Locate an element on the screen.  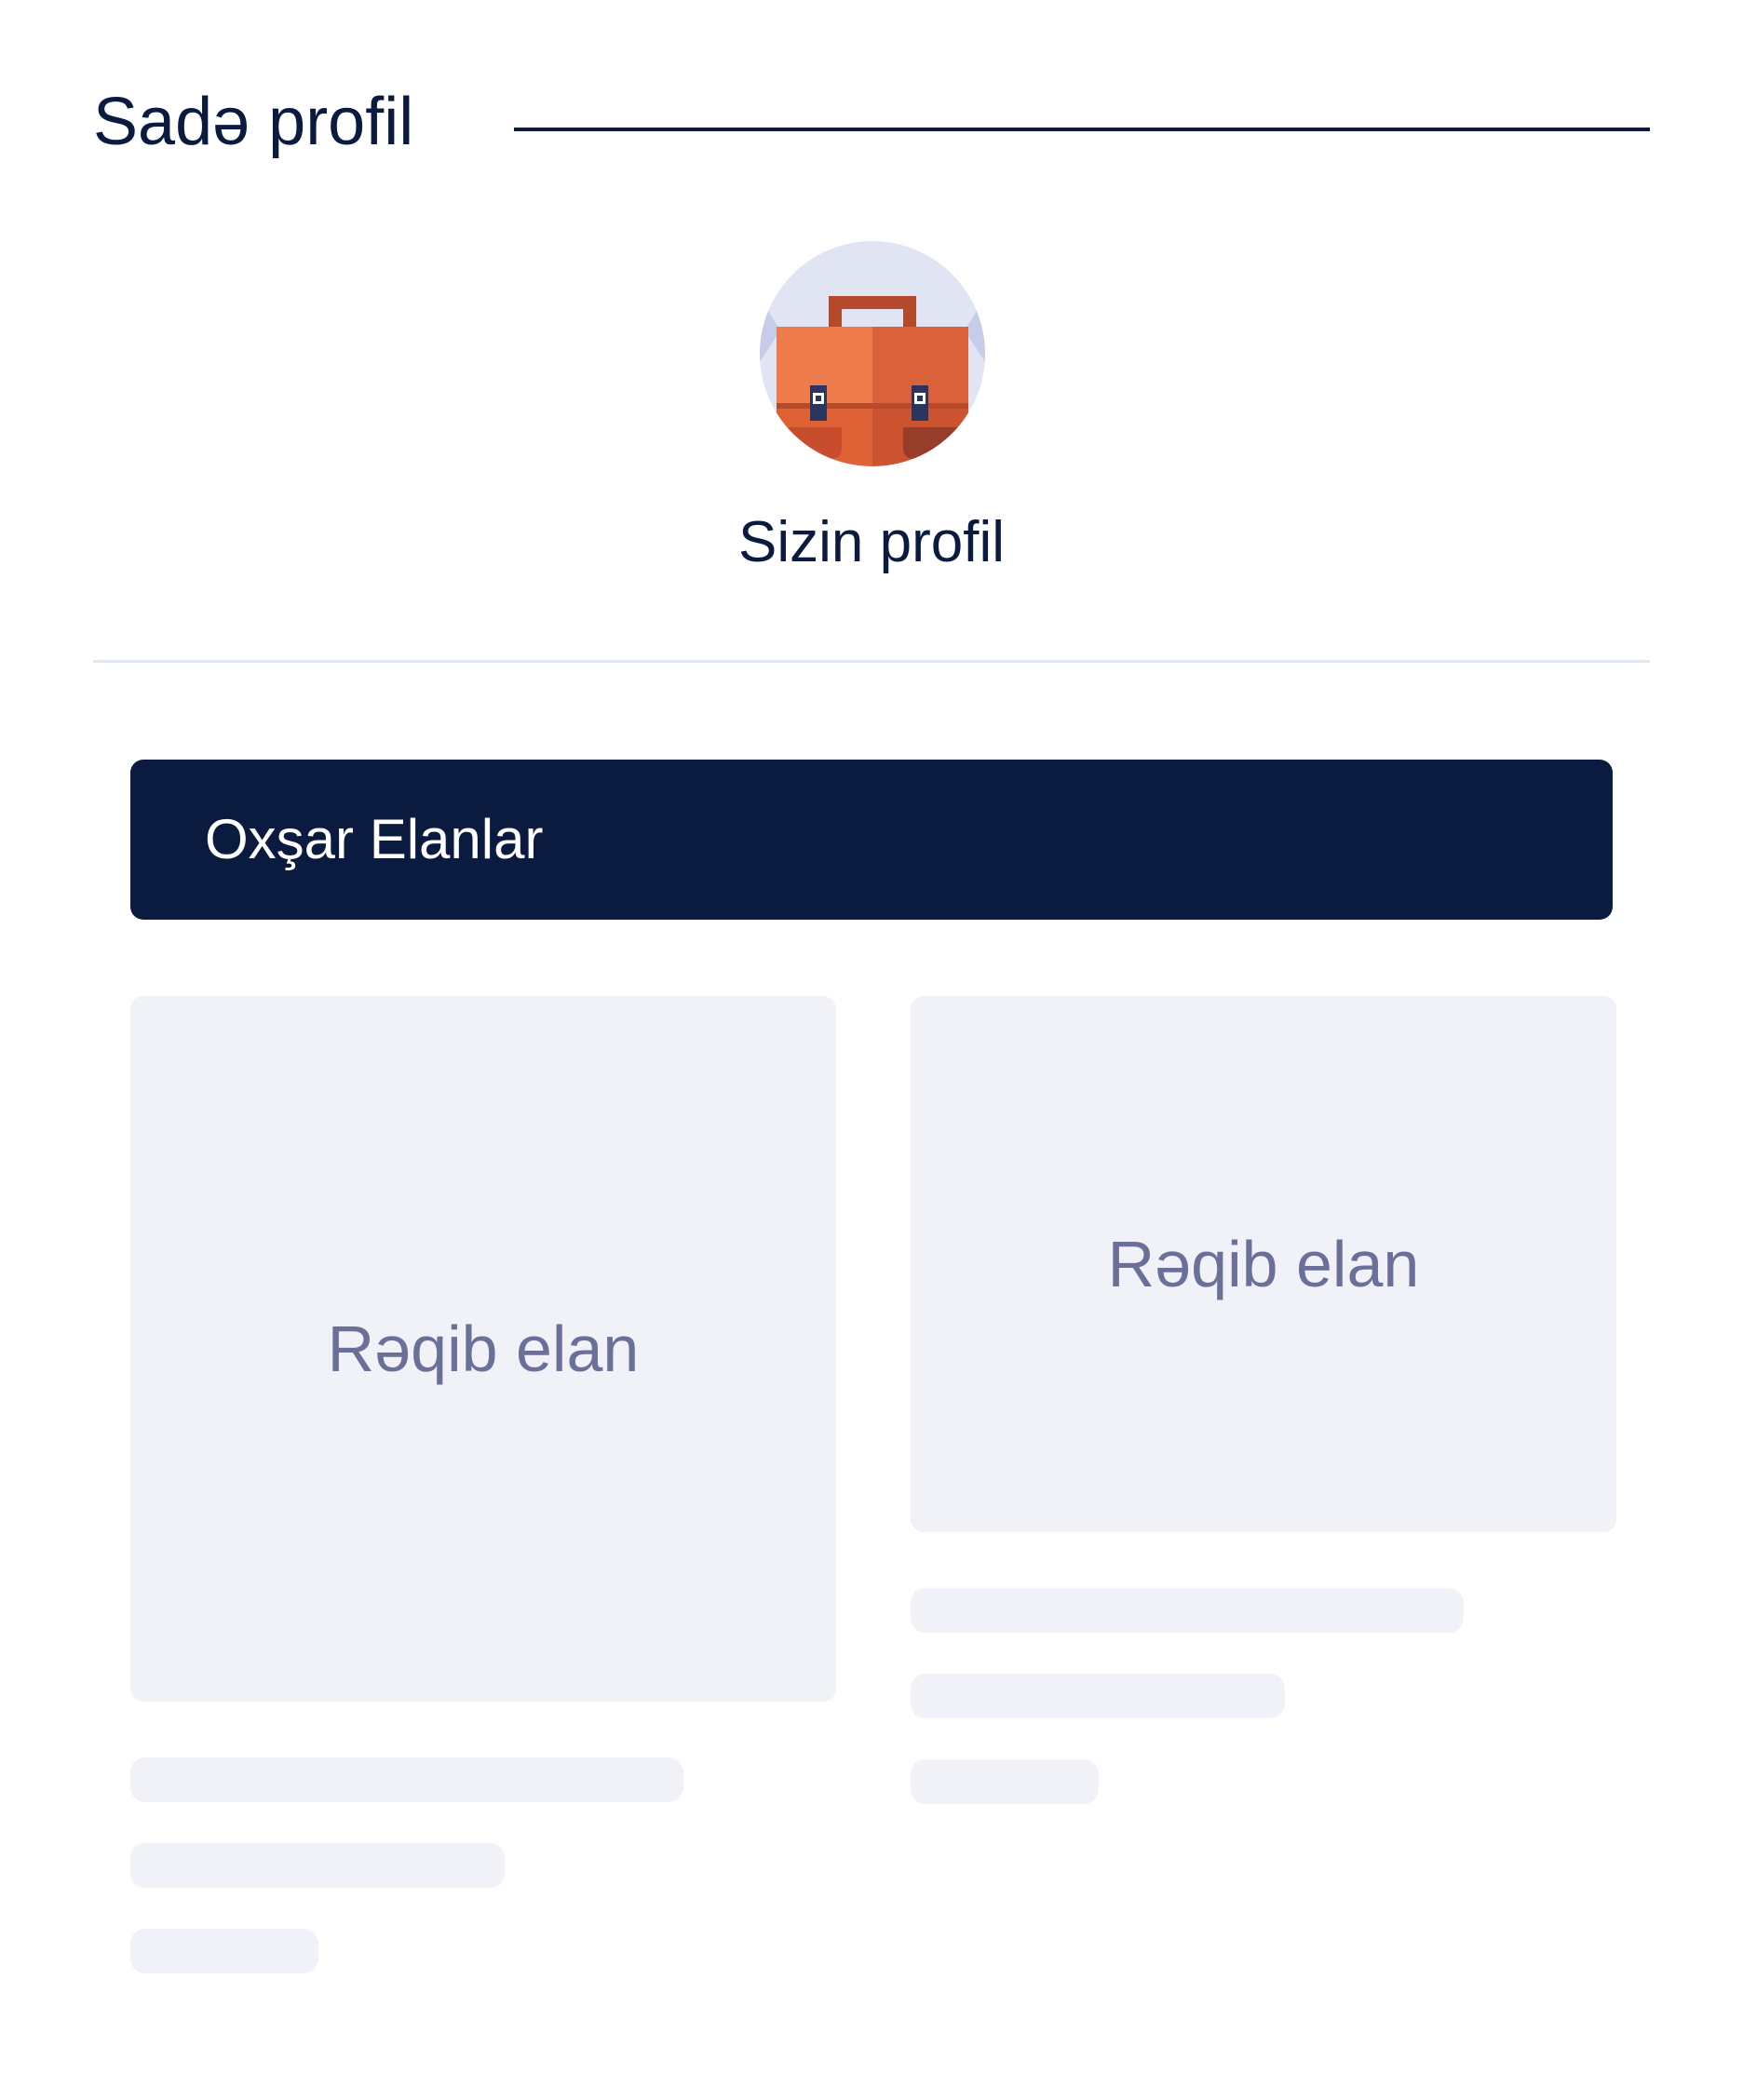
profile-avatar is located at coordinates (873, 353).